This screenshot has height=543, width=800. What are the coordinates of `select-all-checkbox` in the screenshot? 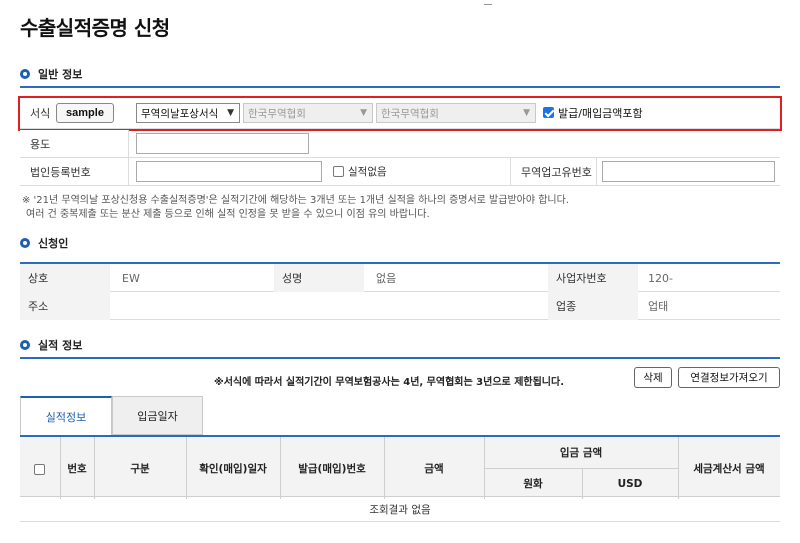 It's located at (39, 469).